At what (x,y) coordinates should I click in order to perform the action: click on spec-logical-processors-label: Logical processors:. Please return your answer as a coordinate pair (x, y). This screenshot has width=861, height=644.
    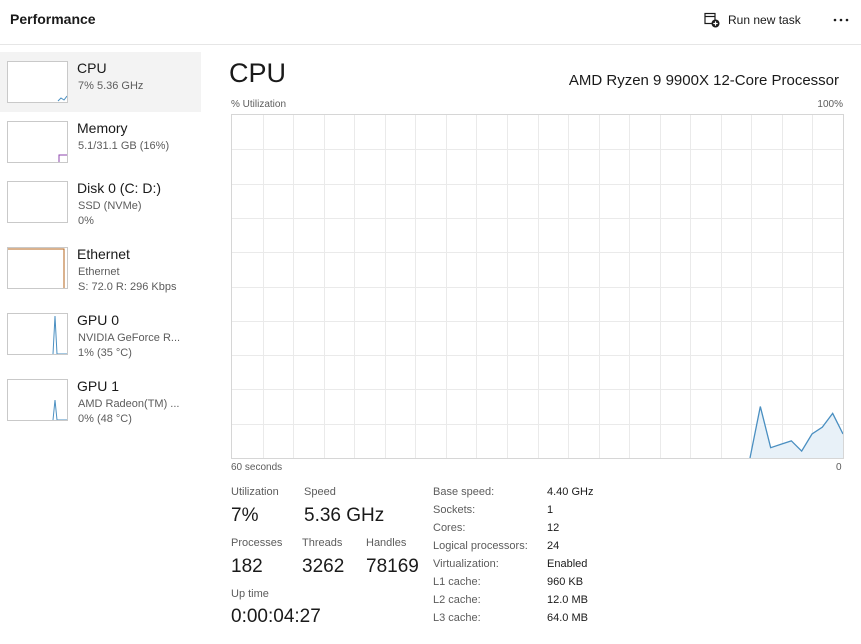
    Looking at the image, I should click on (480, 546).